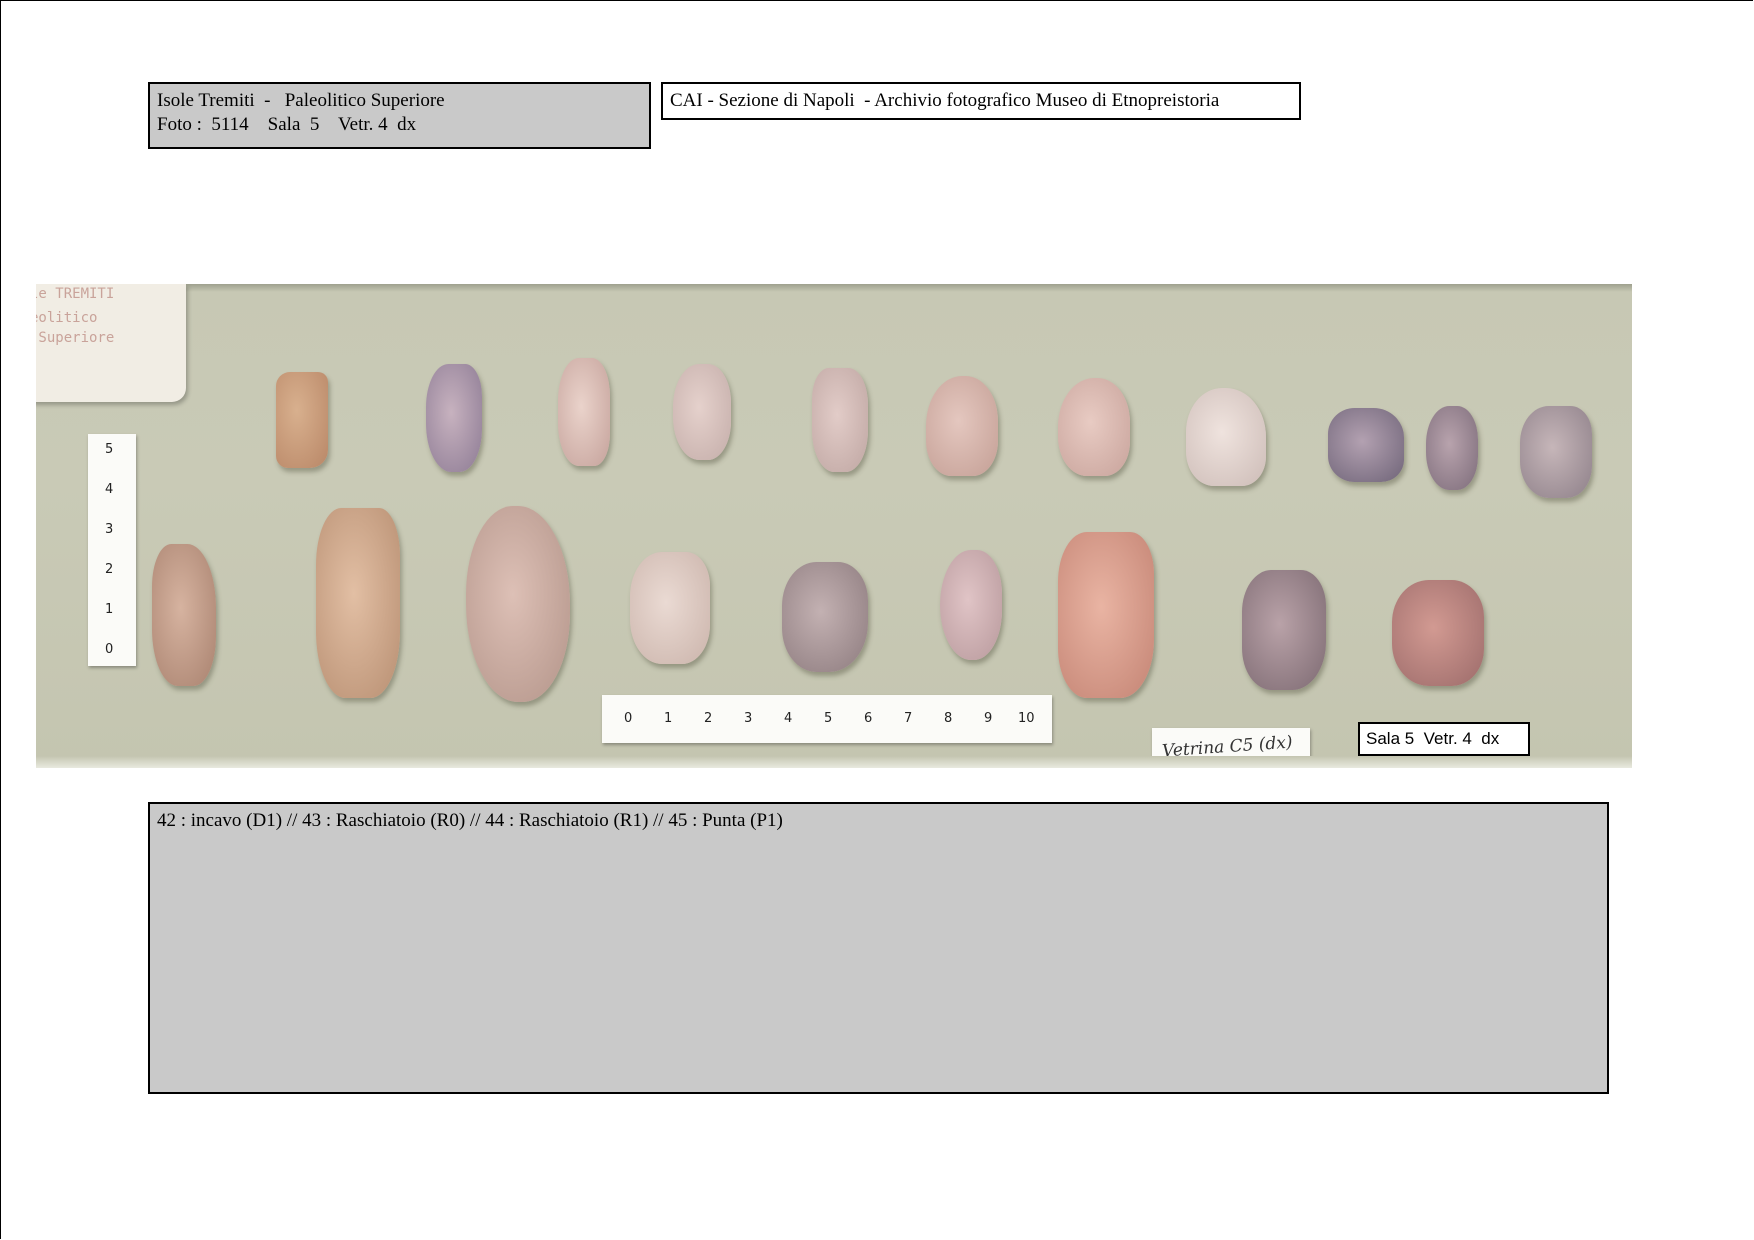 The width and height of the screenshot is (1754, 1240). I want to click on horizontal-scale-ruler: 0 1 2 3 4 5 6 7 8 9 10, so click(827, 719).